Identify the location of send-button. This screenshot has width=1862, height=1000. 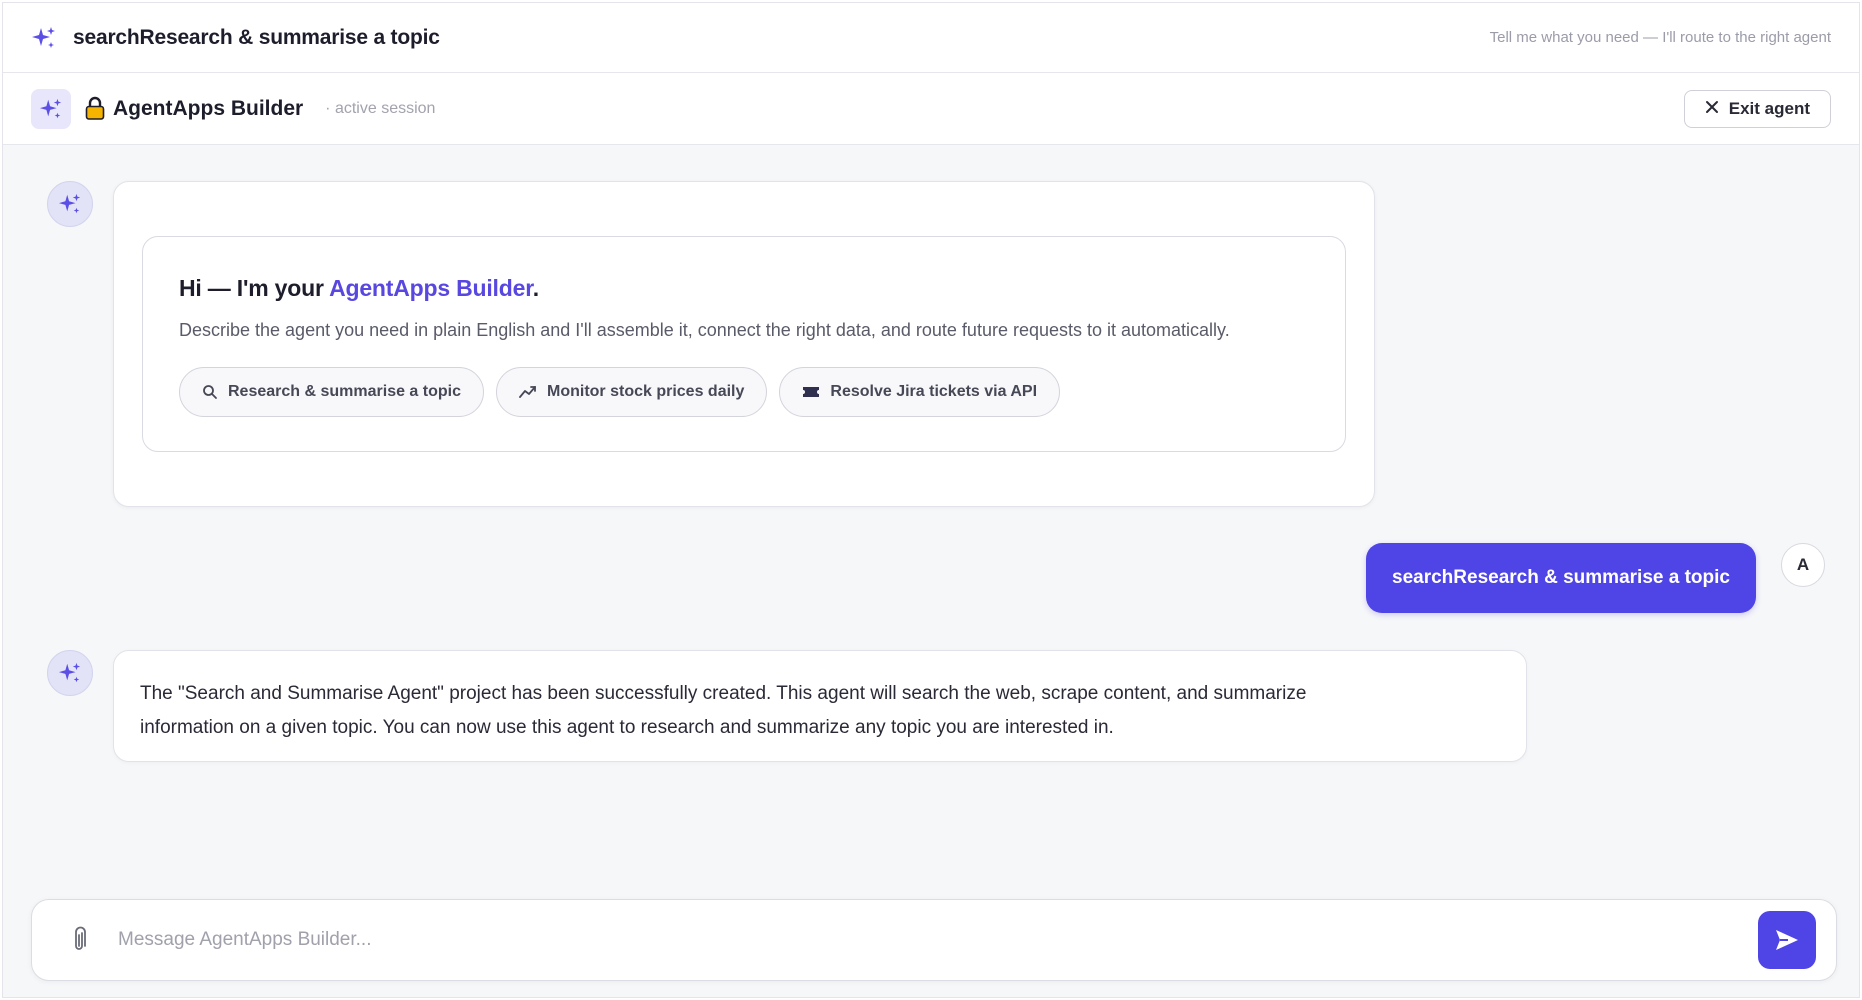
(1787, 940).